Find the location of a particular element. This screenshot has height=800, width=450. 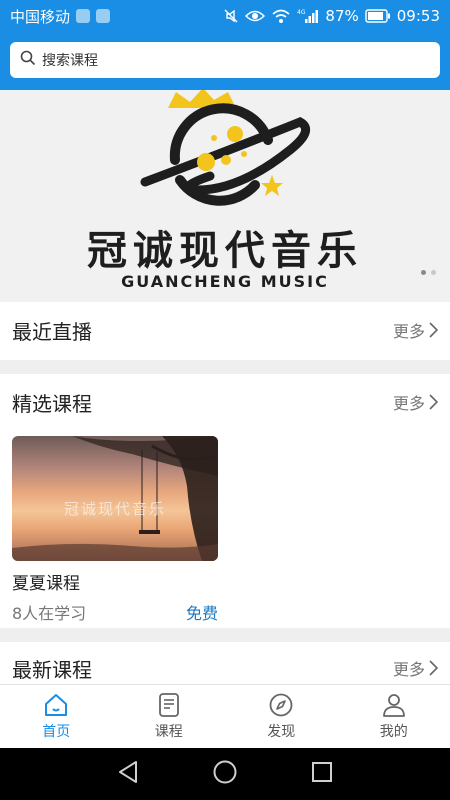

user-icon is located at coordinates (393, 705).